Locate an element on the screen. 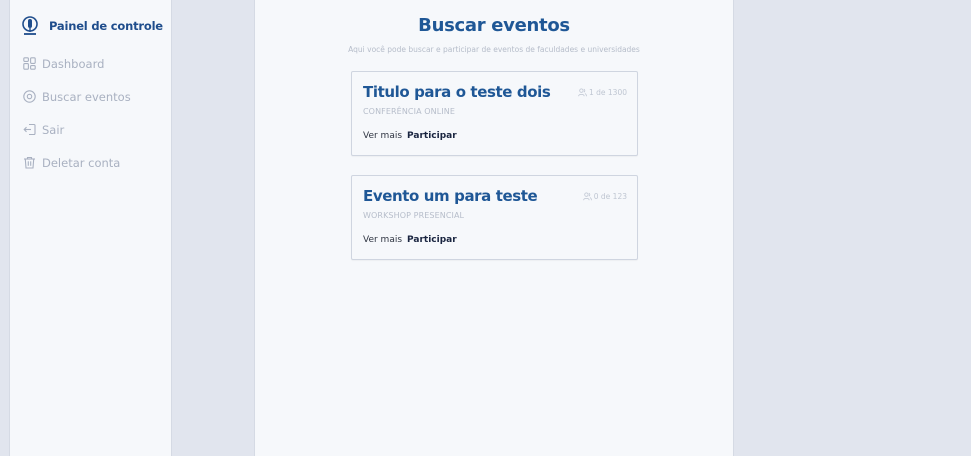  participants-count-text: 0 de 123 is located at coordinates (610, 196).